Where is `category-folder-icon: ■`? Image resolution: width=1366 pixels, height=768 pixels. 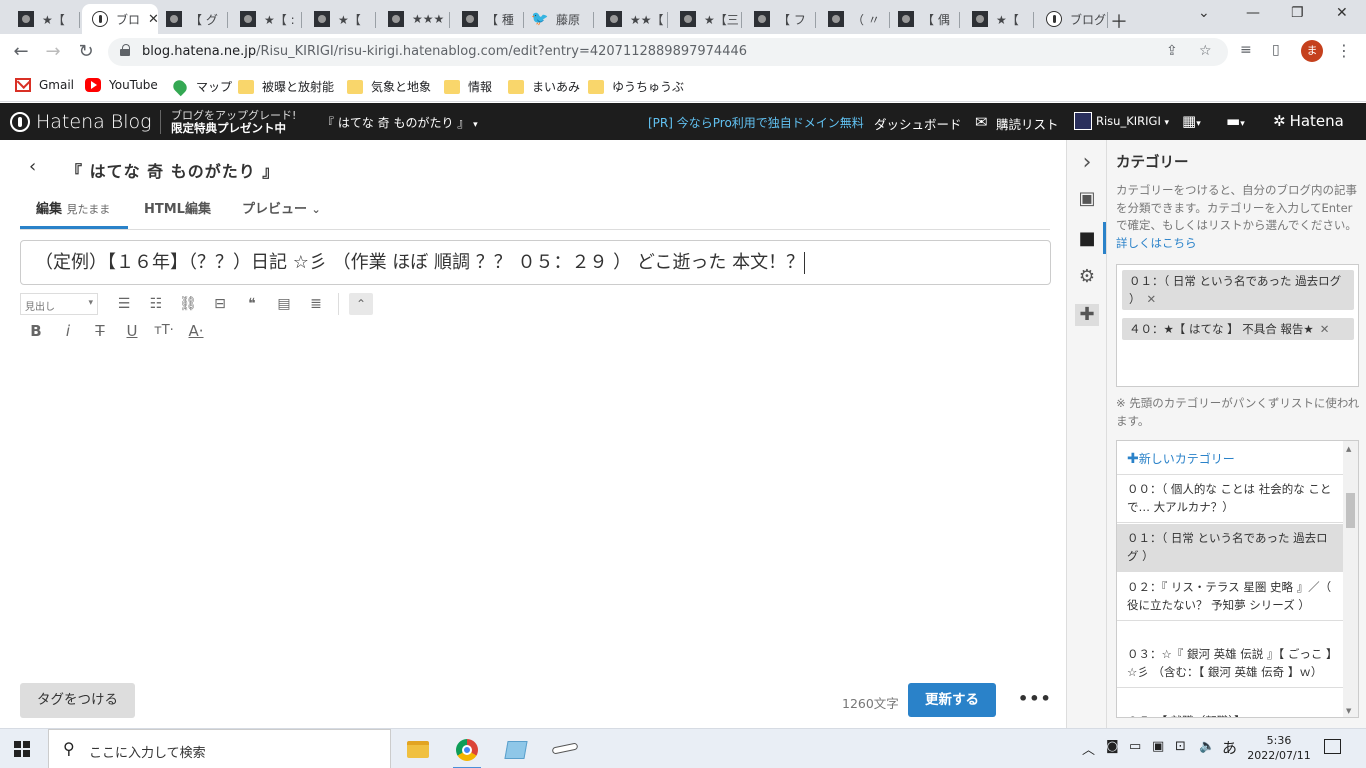 category-folder-icon: ■ is located at coordinates (1087, 238).